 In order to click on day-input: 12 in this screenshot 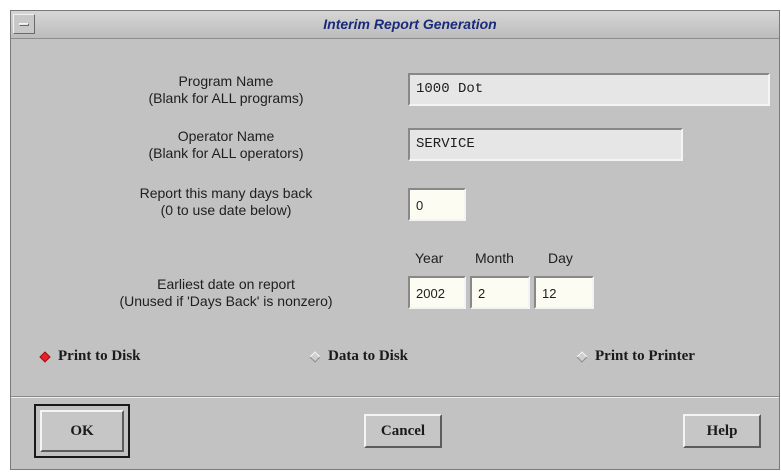, I will do `click(564, 292)`.